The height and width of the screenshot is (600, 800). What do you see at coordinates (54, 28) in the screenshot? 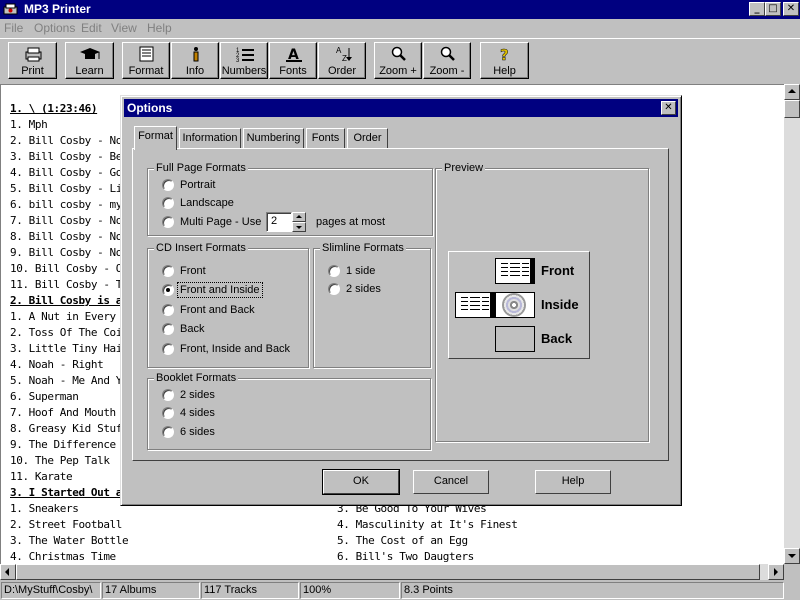
I see `menu-options: Options` at bounding box center [54, 28].